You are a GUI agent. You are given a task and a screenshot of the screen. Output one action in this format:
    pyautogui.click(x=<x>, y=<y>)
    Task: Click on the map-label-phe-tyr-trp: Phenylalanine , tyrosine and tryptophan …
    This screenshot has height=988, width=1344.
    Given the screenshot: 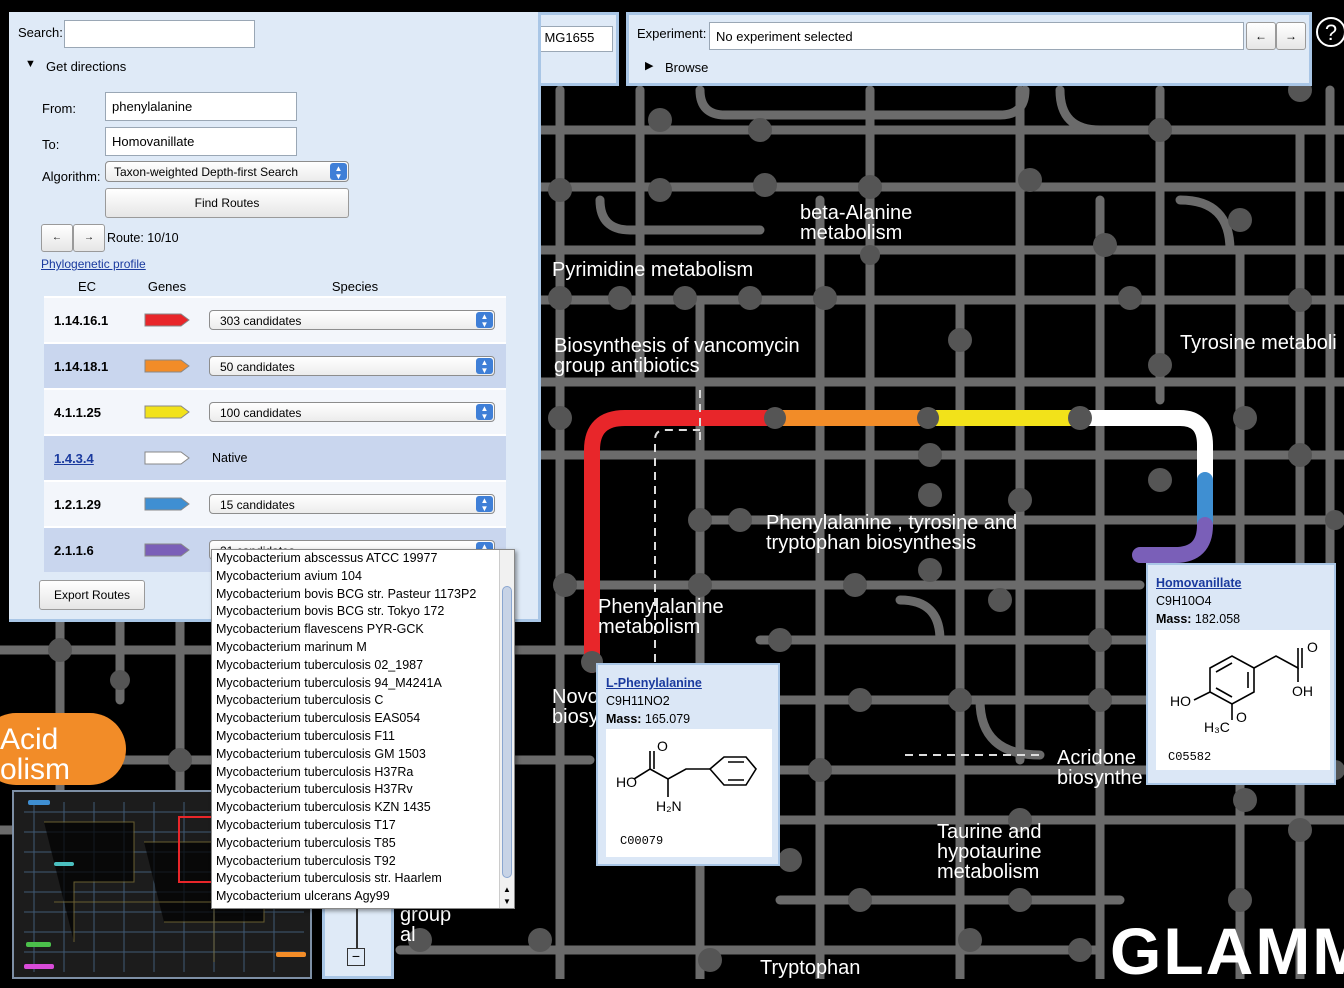 What is the action you would take?
    pyautogui.click(x=891, y=533)
    